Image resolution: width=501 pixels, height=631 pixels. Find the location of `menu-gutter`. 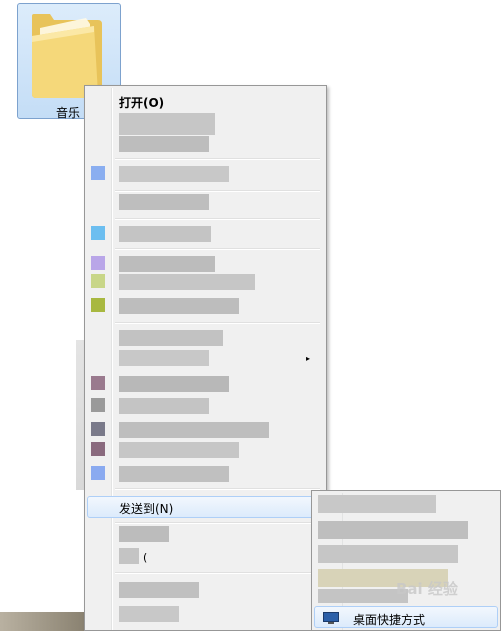

menu-gutter is located at coordinates (112, 359).